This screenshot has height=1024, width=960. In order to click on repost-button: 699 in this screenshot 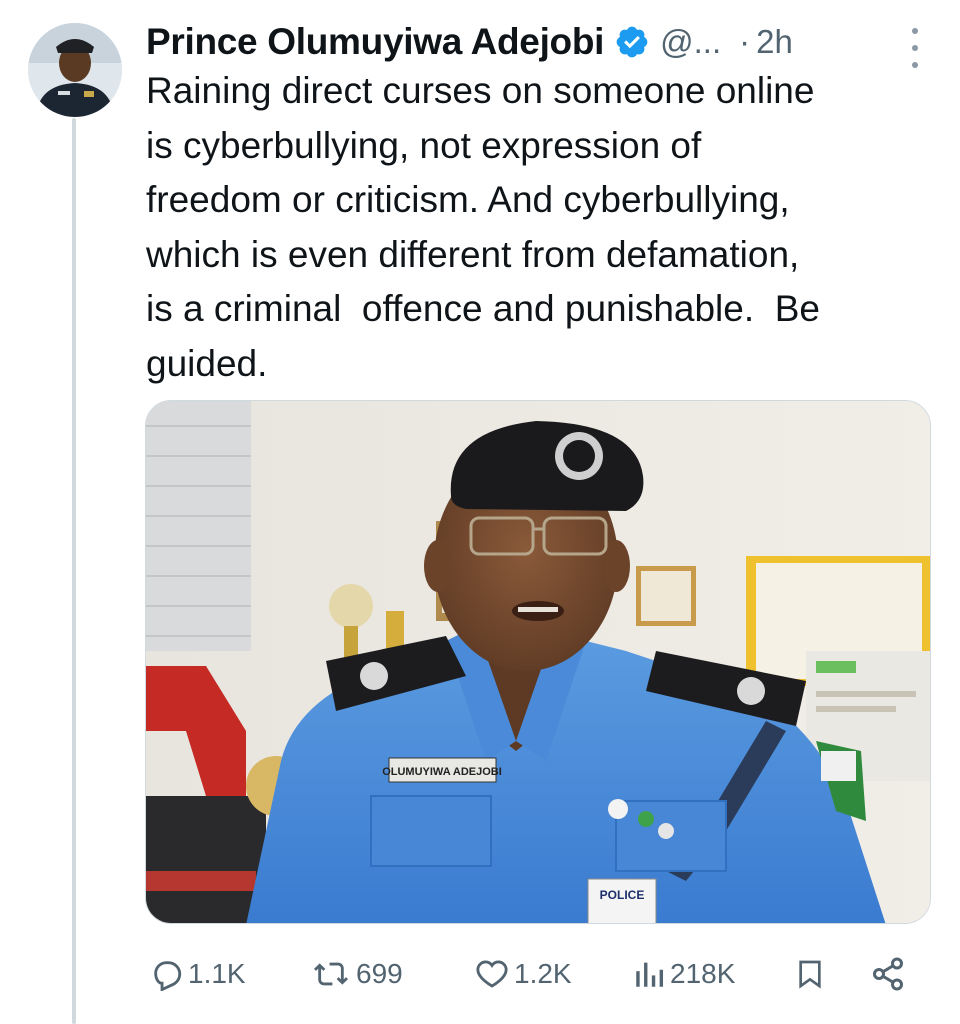, I will do `click(356, 974)`.